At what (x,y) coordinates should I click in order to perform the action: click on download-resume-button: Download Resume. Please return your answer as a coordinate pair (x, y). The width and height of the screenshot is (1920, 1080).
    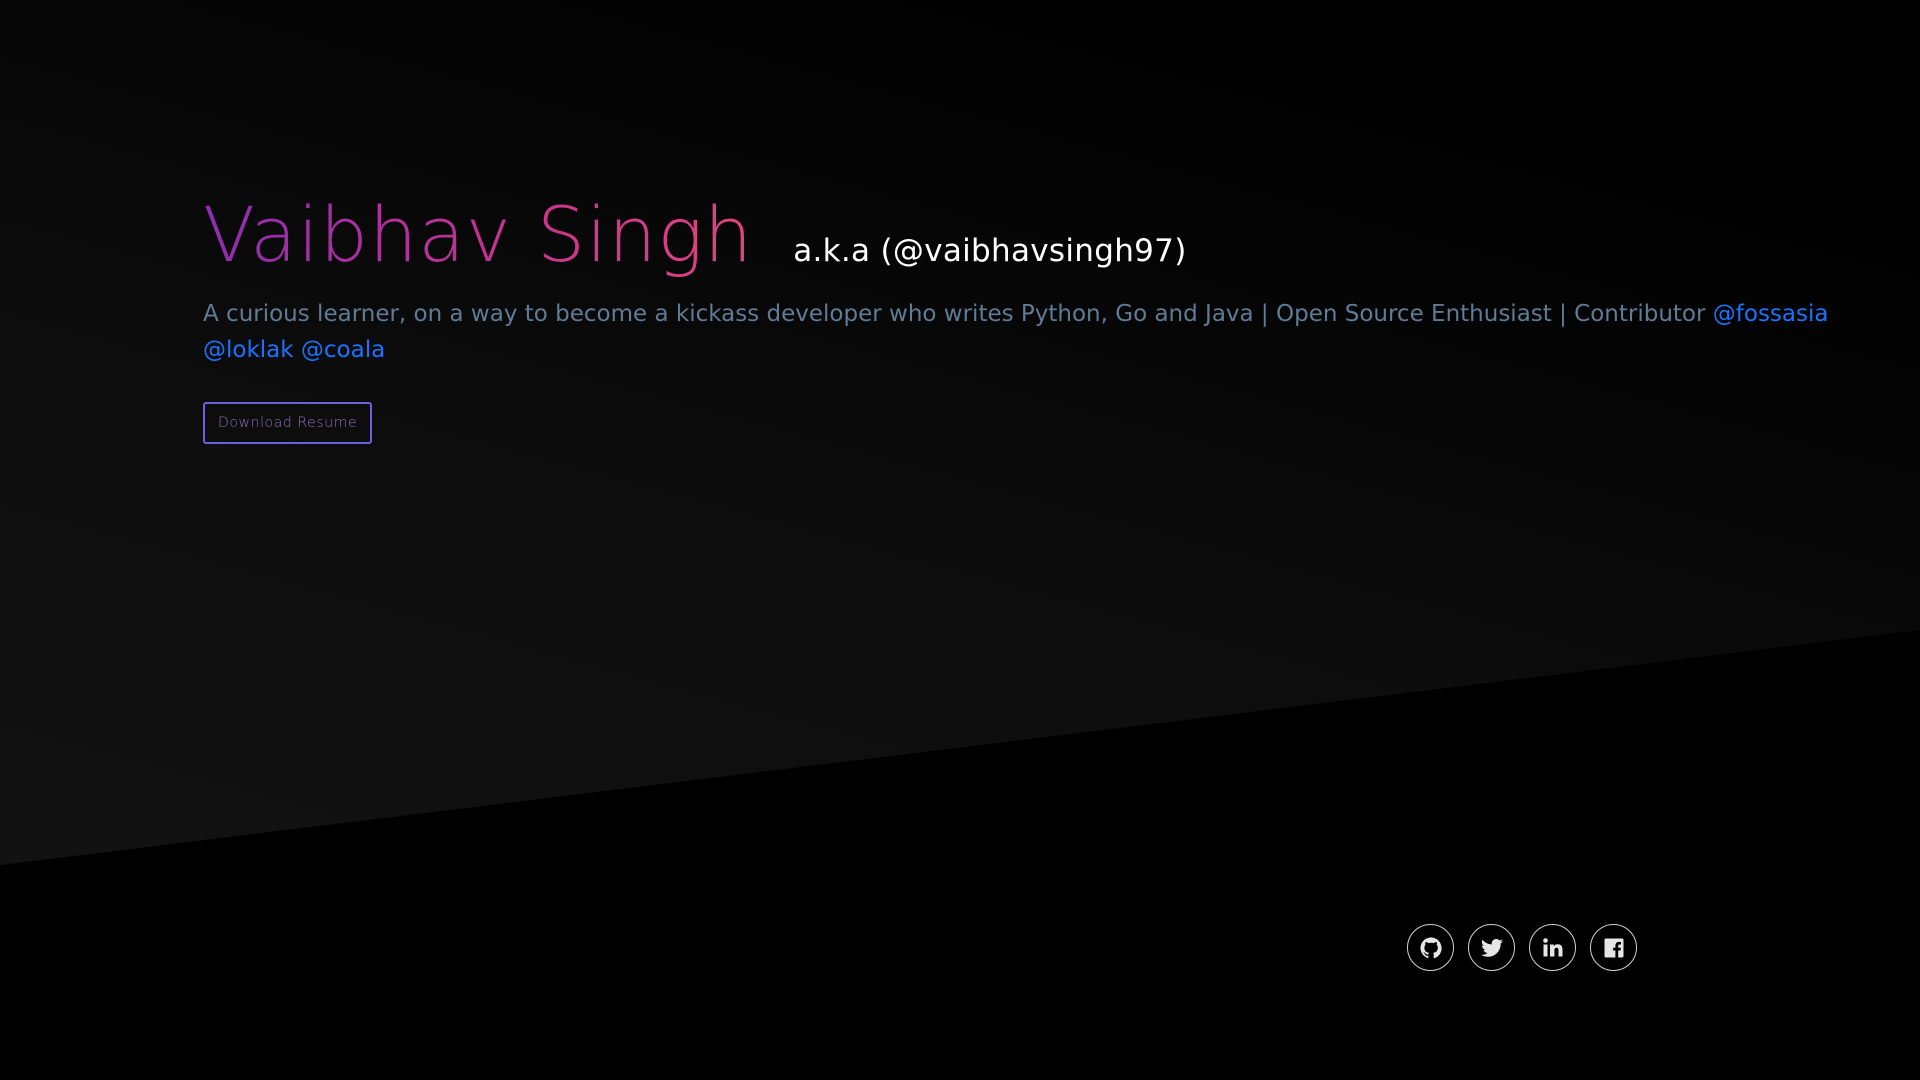
    Looking at the image, I should click on (288, 423).